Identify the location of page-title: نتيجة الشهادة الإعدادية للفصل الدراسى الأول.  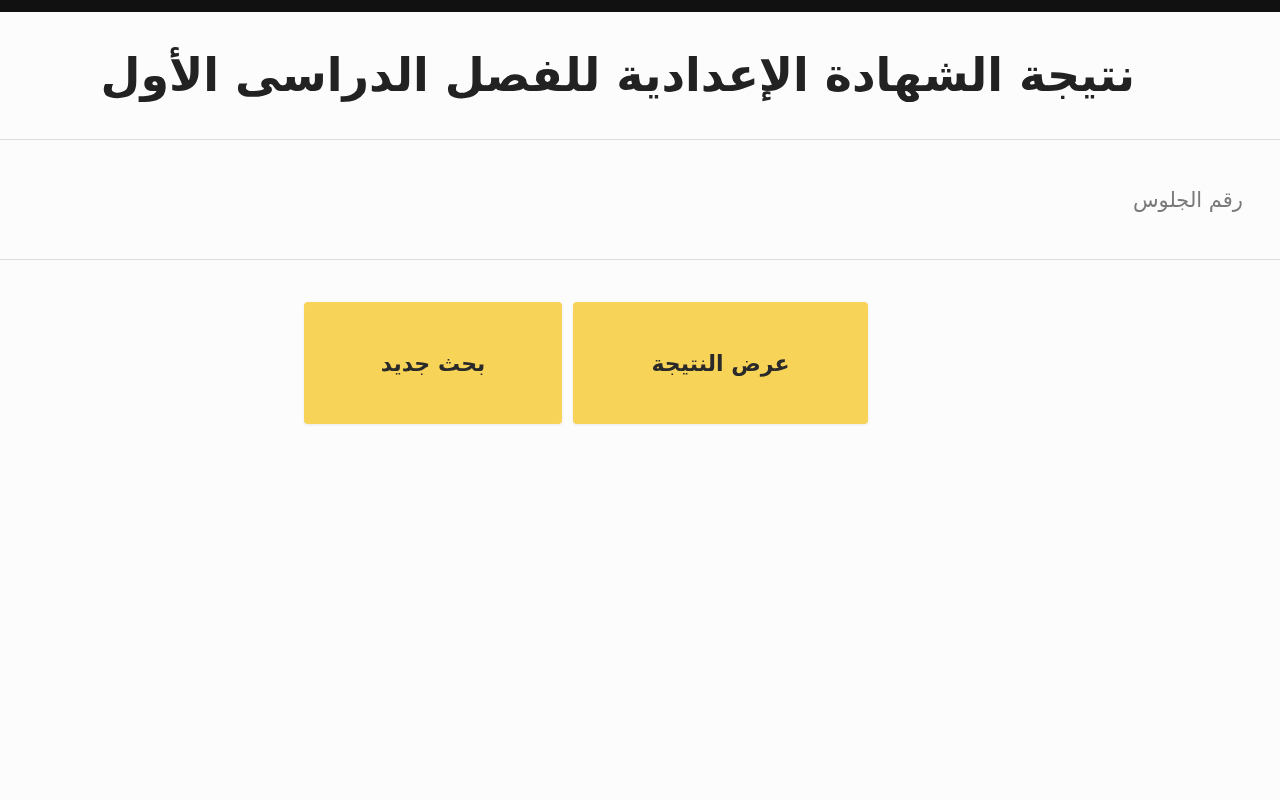
(617, 75).